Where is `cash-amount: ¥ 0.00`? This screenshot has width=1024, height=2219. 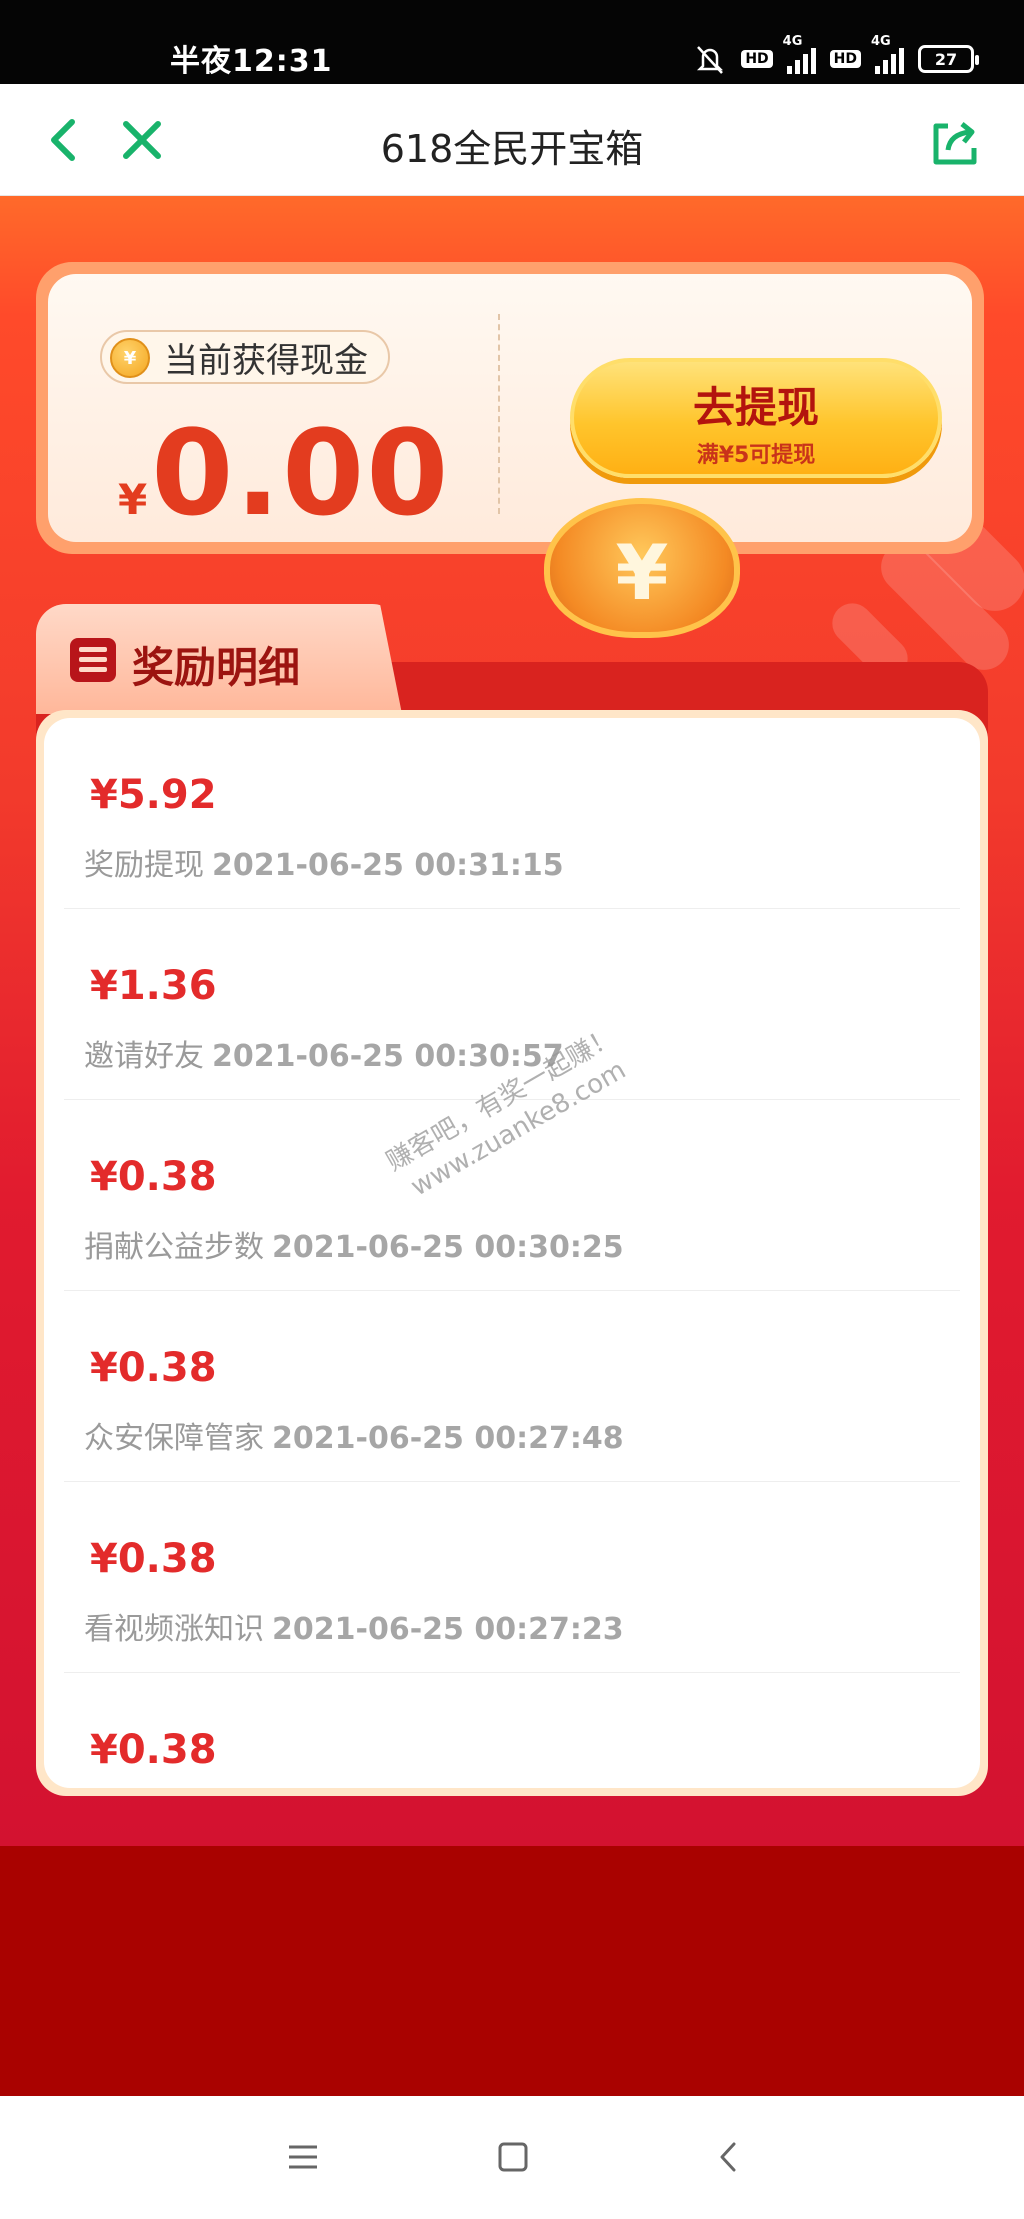
cash-amount: ¥ 0.00 is located at coordinates (284, 473).